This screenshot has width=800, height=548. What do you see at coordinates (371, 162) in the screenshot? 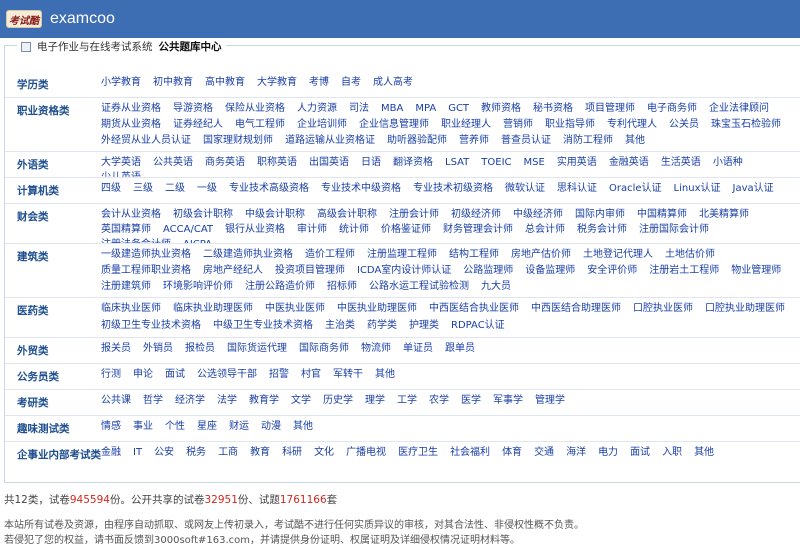
I see `category-link: 日语` at bounding box center [371, 162].